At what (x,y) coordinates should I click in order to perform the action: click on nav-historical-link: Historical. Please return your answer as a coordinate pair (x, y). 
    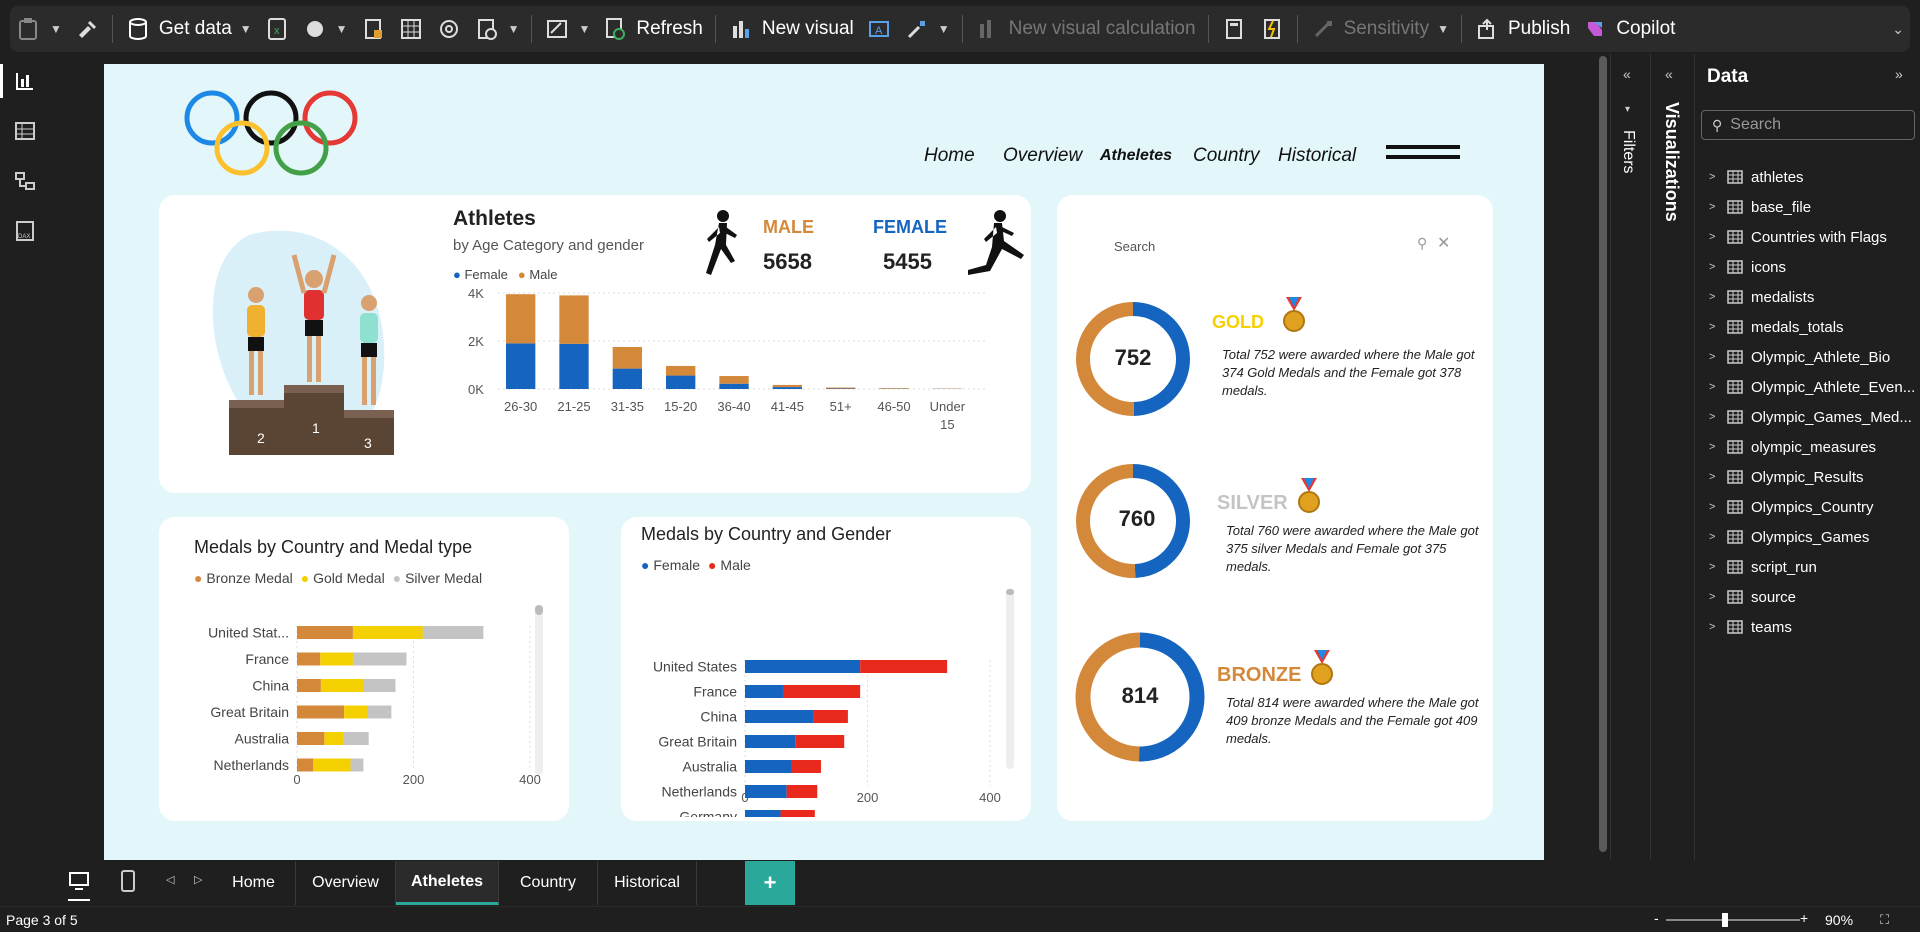
    Looking at the image, I should click on (1317, 156).